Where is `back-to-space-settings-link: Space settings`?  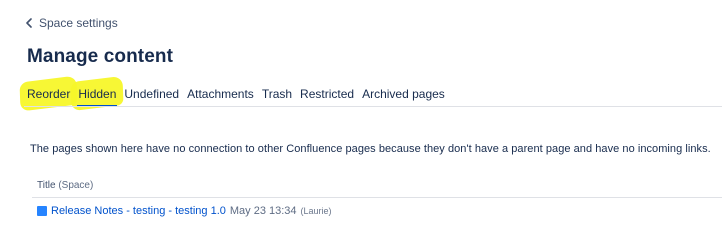 back-to-space-settings-link: Space settings is located at coordinates (71, 23).